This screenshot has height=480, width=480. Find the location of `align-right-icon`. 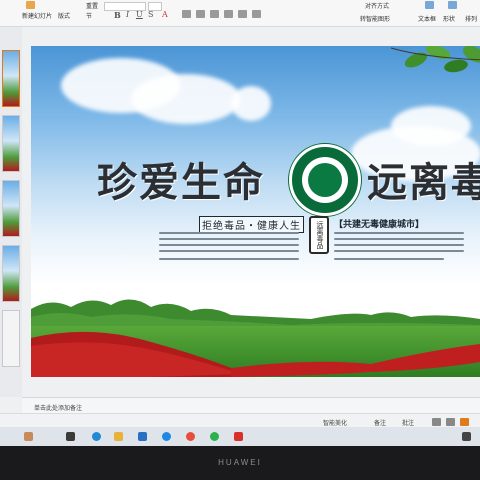

align-right-icon is located at coordinates (242, 14).